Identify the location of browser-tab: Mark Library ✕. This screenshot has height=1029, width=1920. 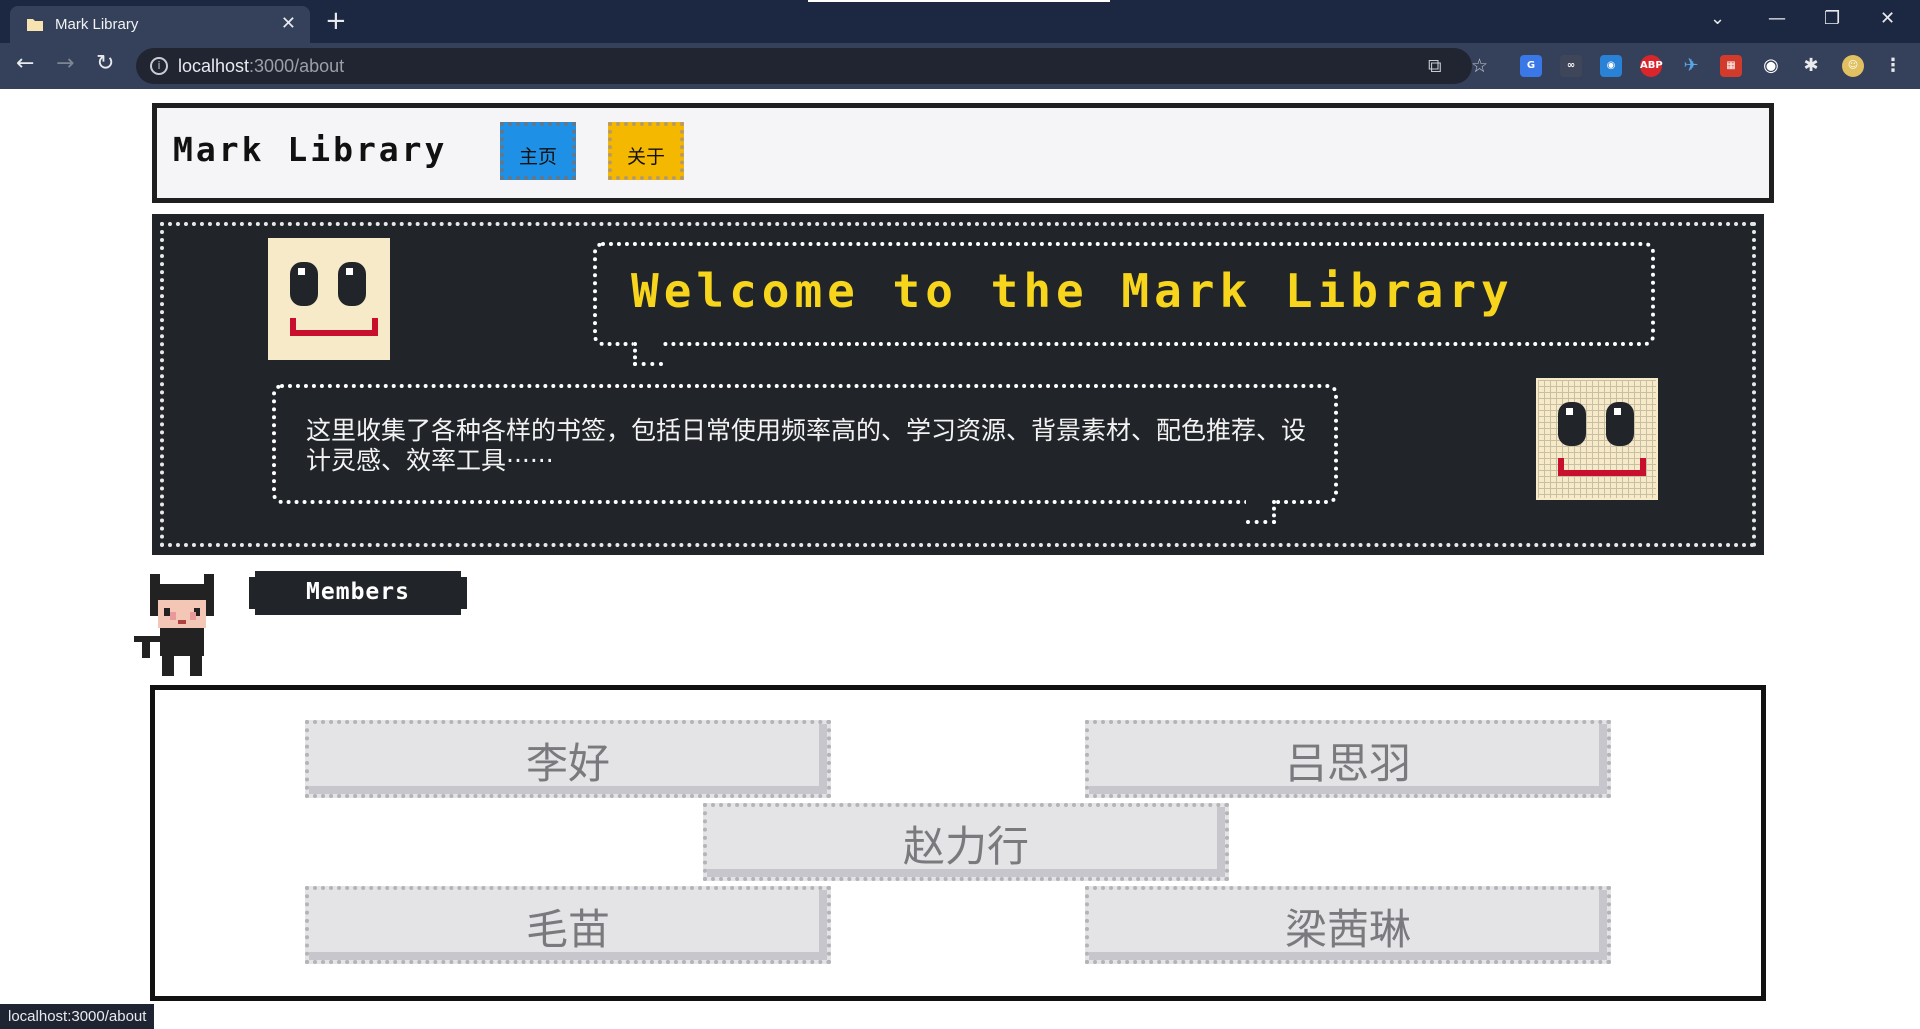
(160, 24).